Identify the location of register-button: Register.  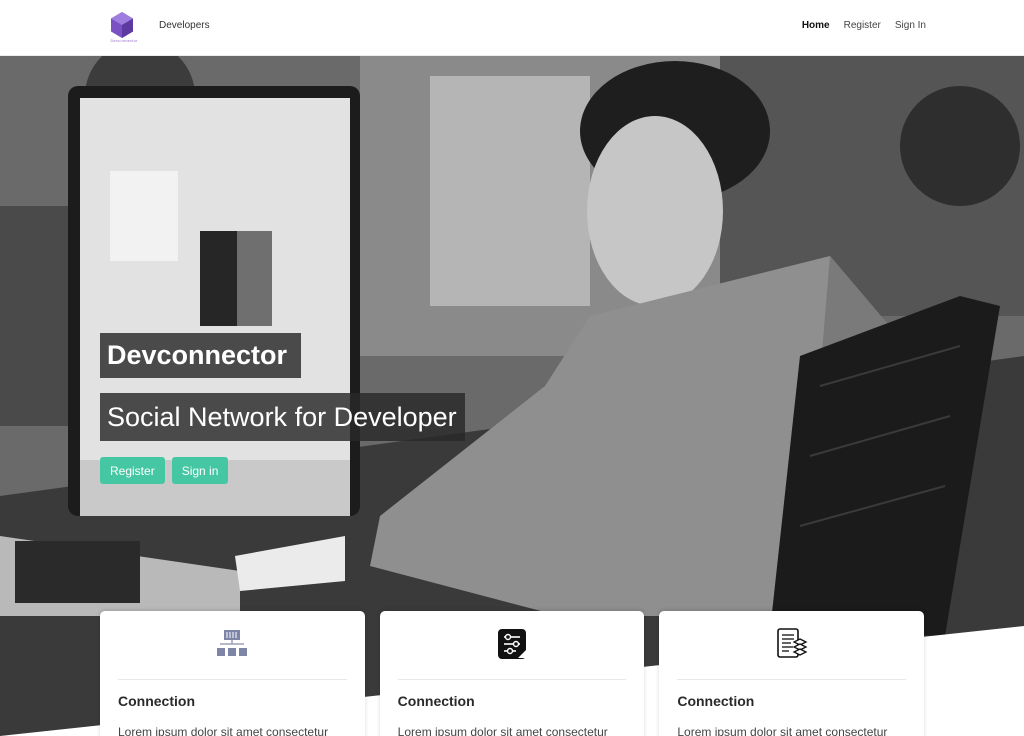
(132, 470).